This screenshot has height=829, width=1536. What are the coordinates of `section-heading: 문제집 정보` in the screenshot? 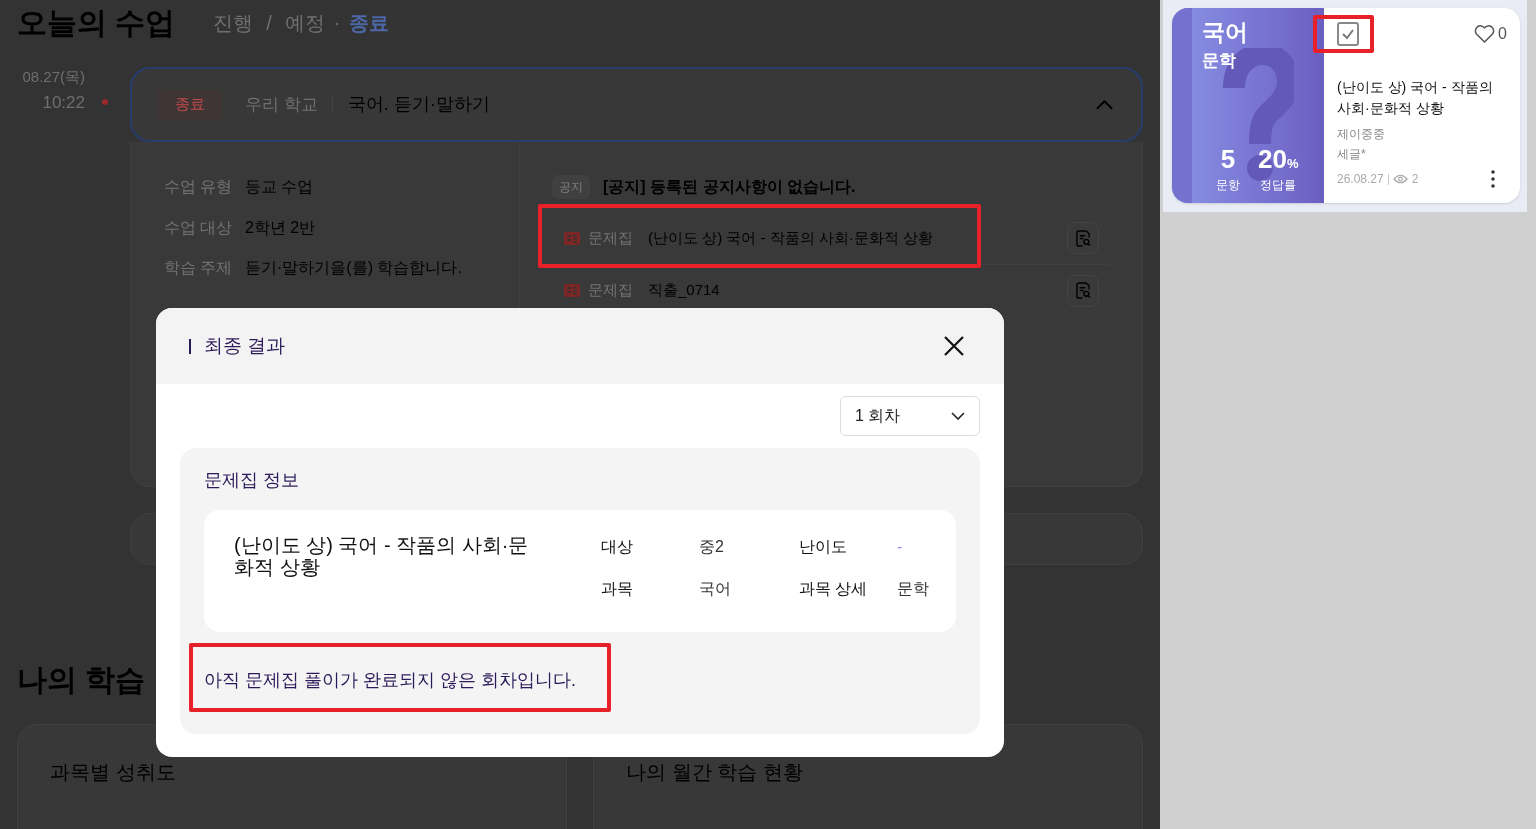 It's located at (251, 480).